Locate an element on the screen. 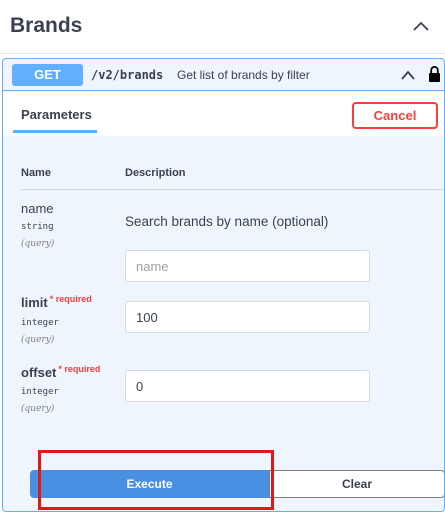 The width and height of the screenshot is (445, 512). param-in-limit: (query) is located at coordinates (38, 340).